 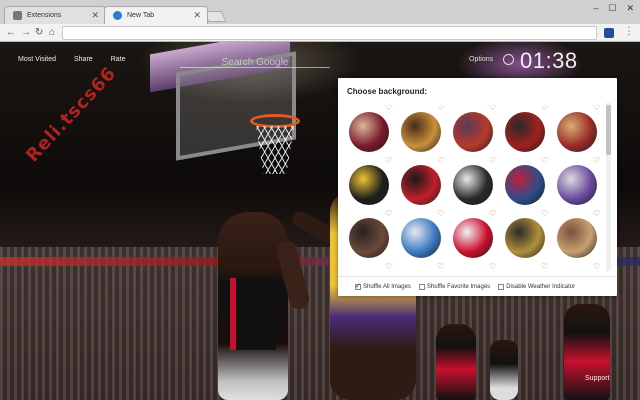 What do you see at coordinates (481, 59) in the screenshot?
I see `options-link: Options` at bounding box center [481, 59].